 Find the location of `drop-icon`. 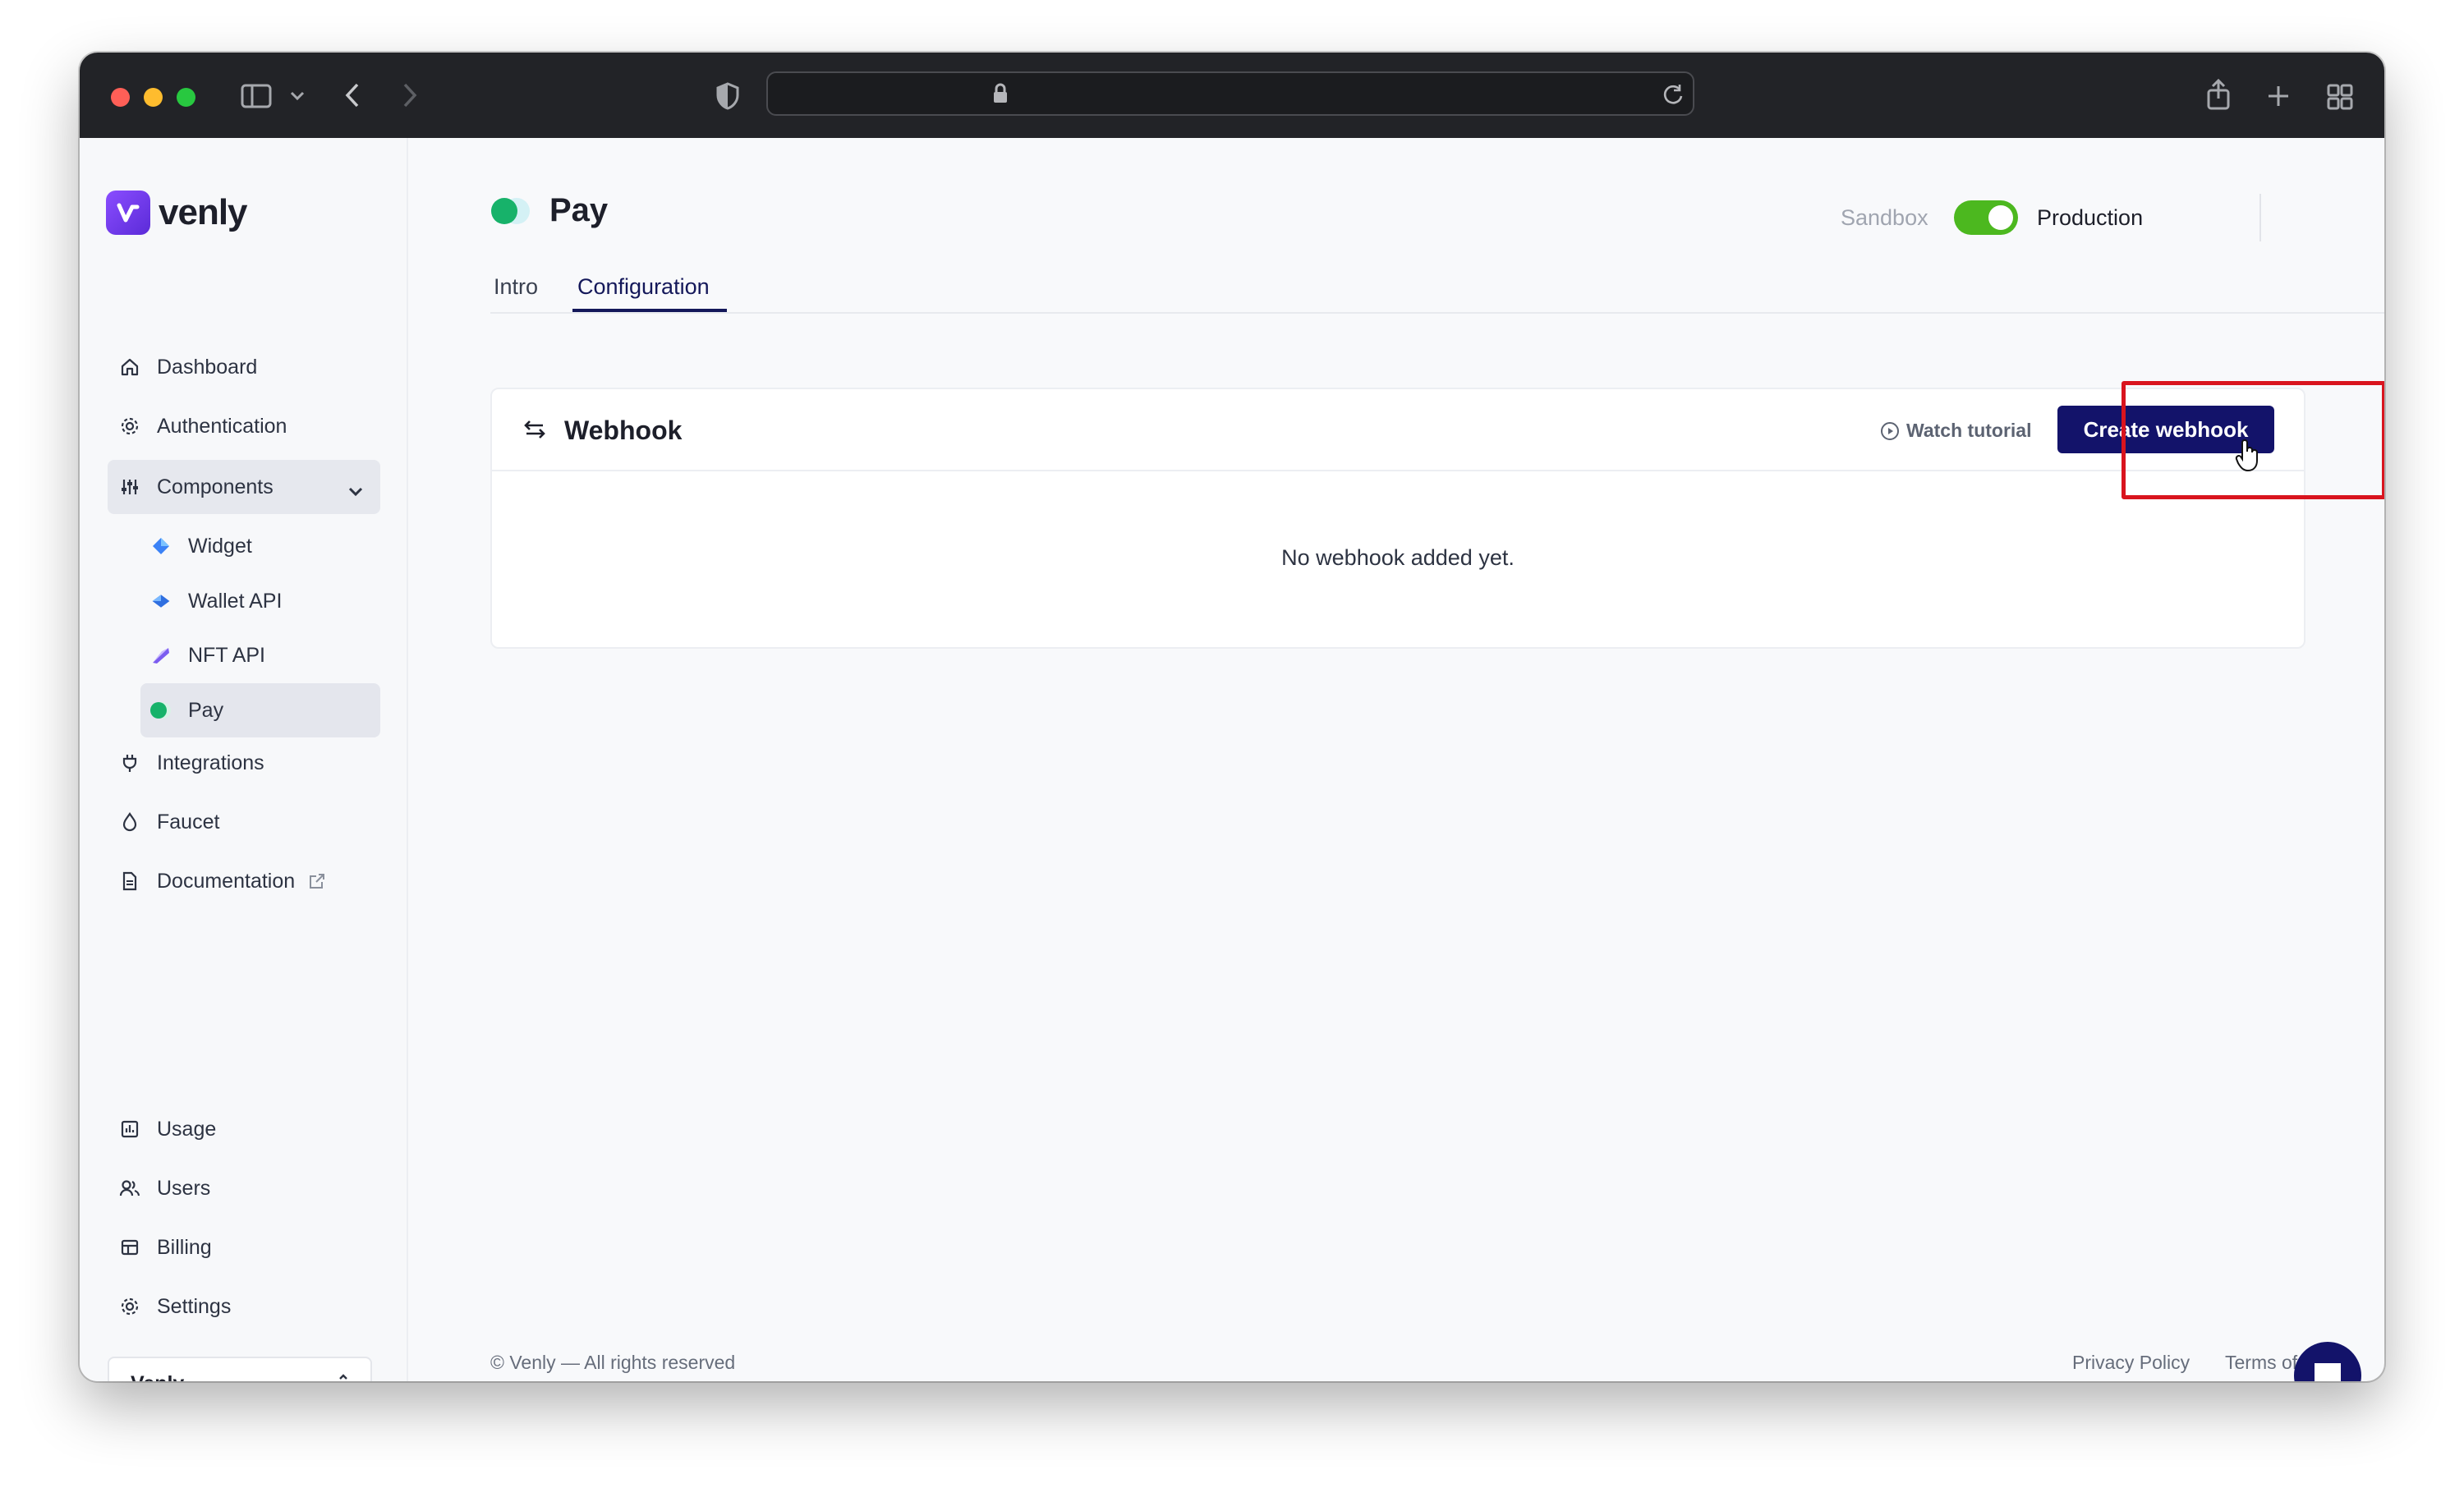

drop-icon is located at coordinates (129, 822).